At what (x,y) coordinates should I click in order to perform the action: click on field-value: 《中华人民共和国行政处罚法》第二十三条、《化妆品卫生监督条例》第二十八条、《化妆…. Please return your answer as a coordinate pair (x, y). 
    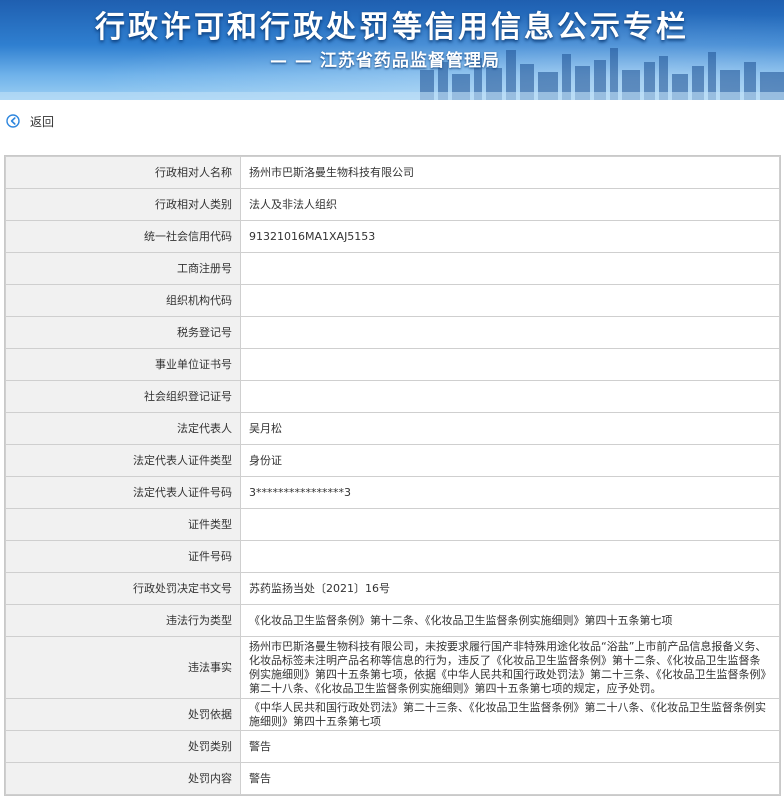
    Looking at the image, I should click on (510, 714).